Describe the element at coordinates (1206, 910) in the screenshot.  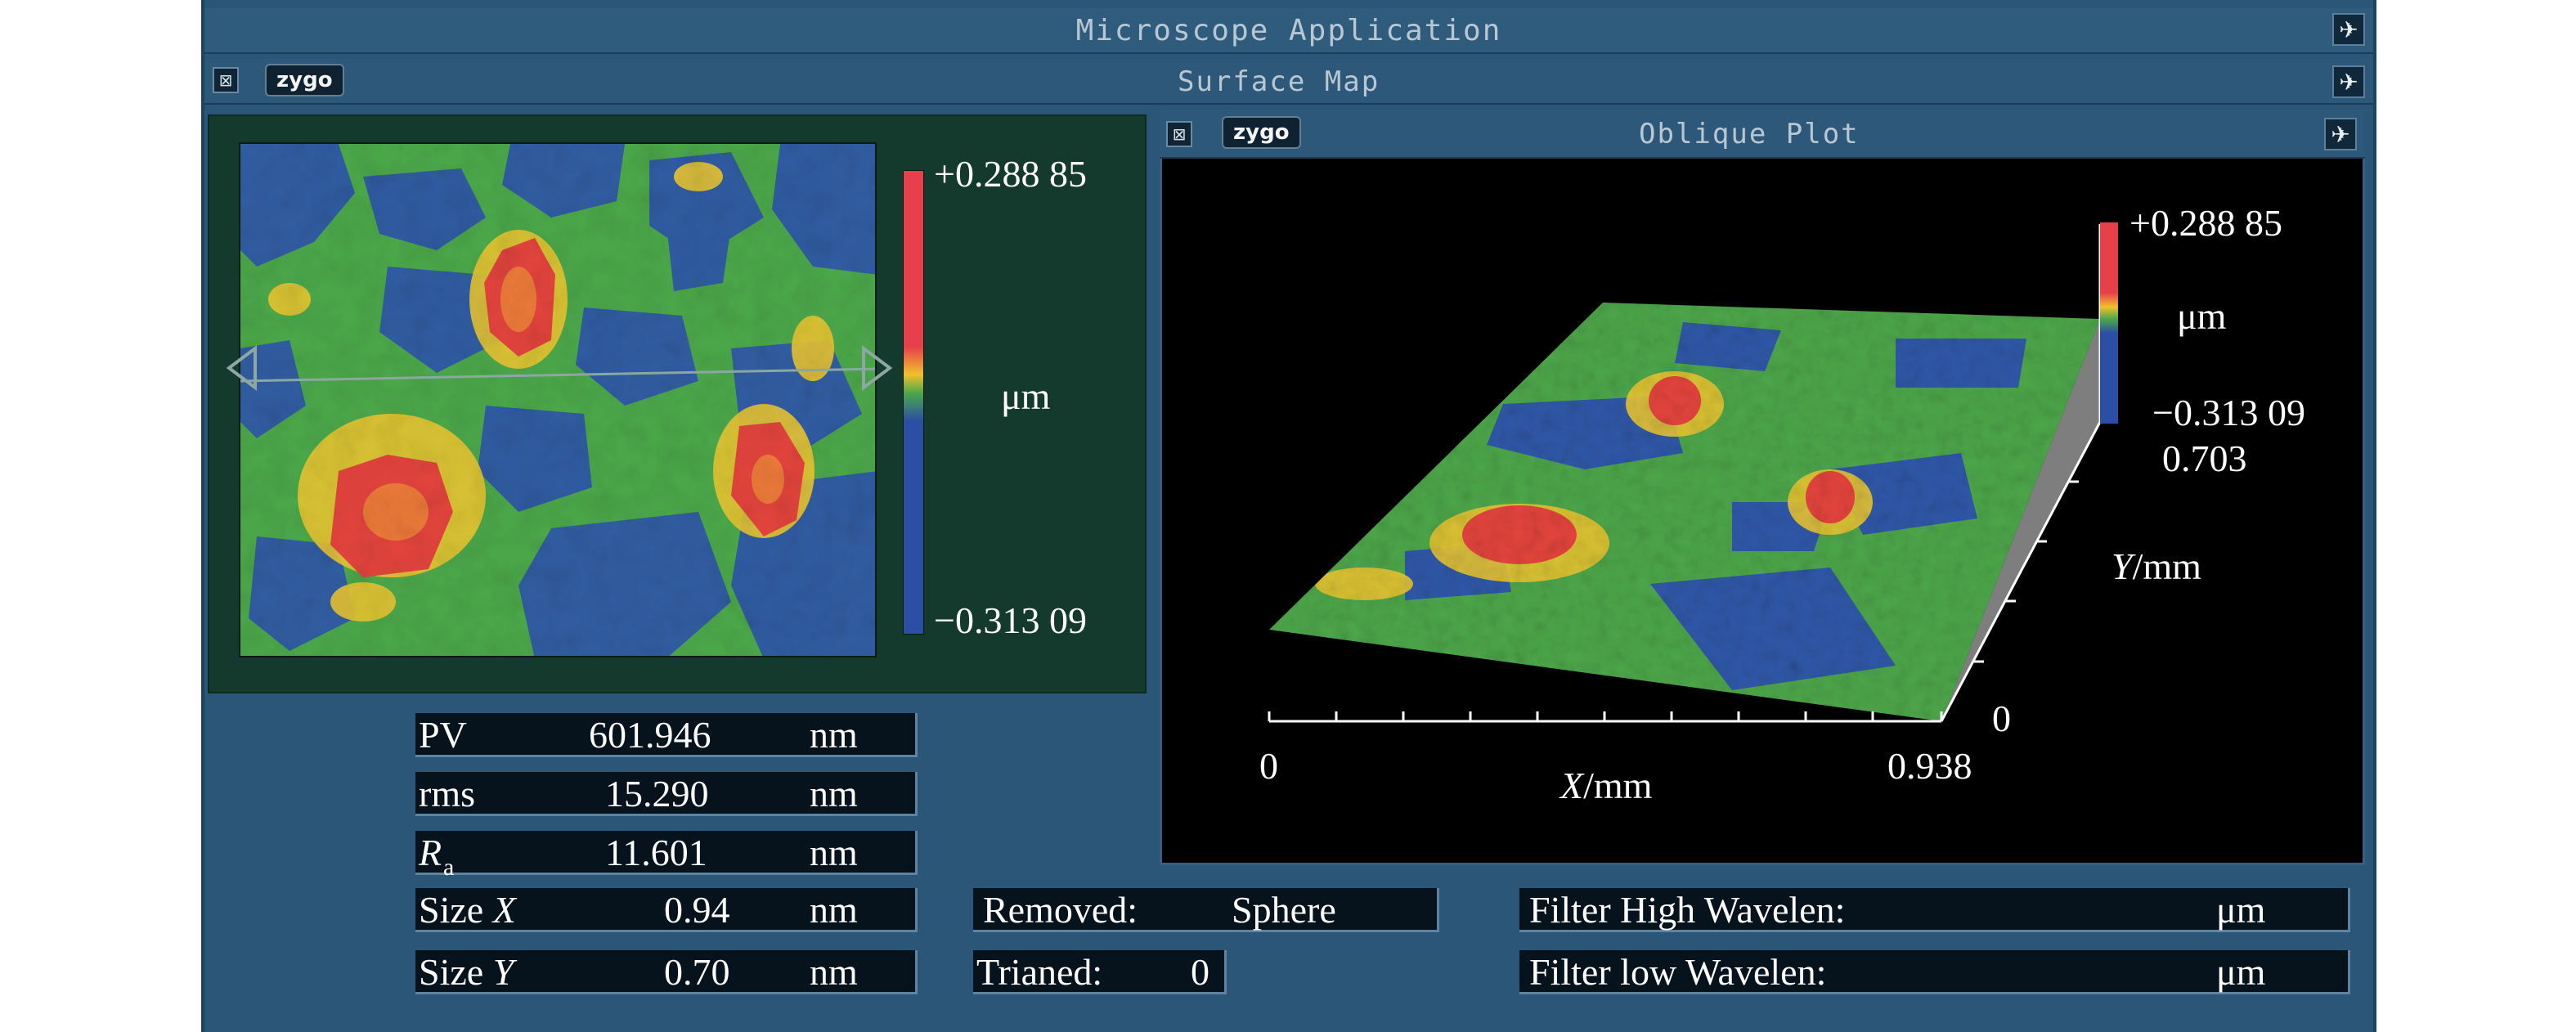
I see `removed-field: Removed: Sphere` at that location.